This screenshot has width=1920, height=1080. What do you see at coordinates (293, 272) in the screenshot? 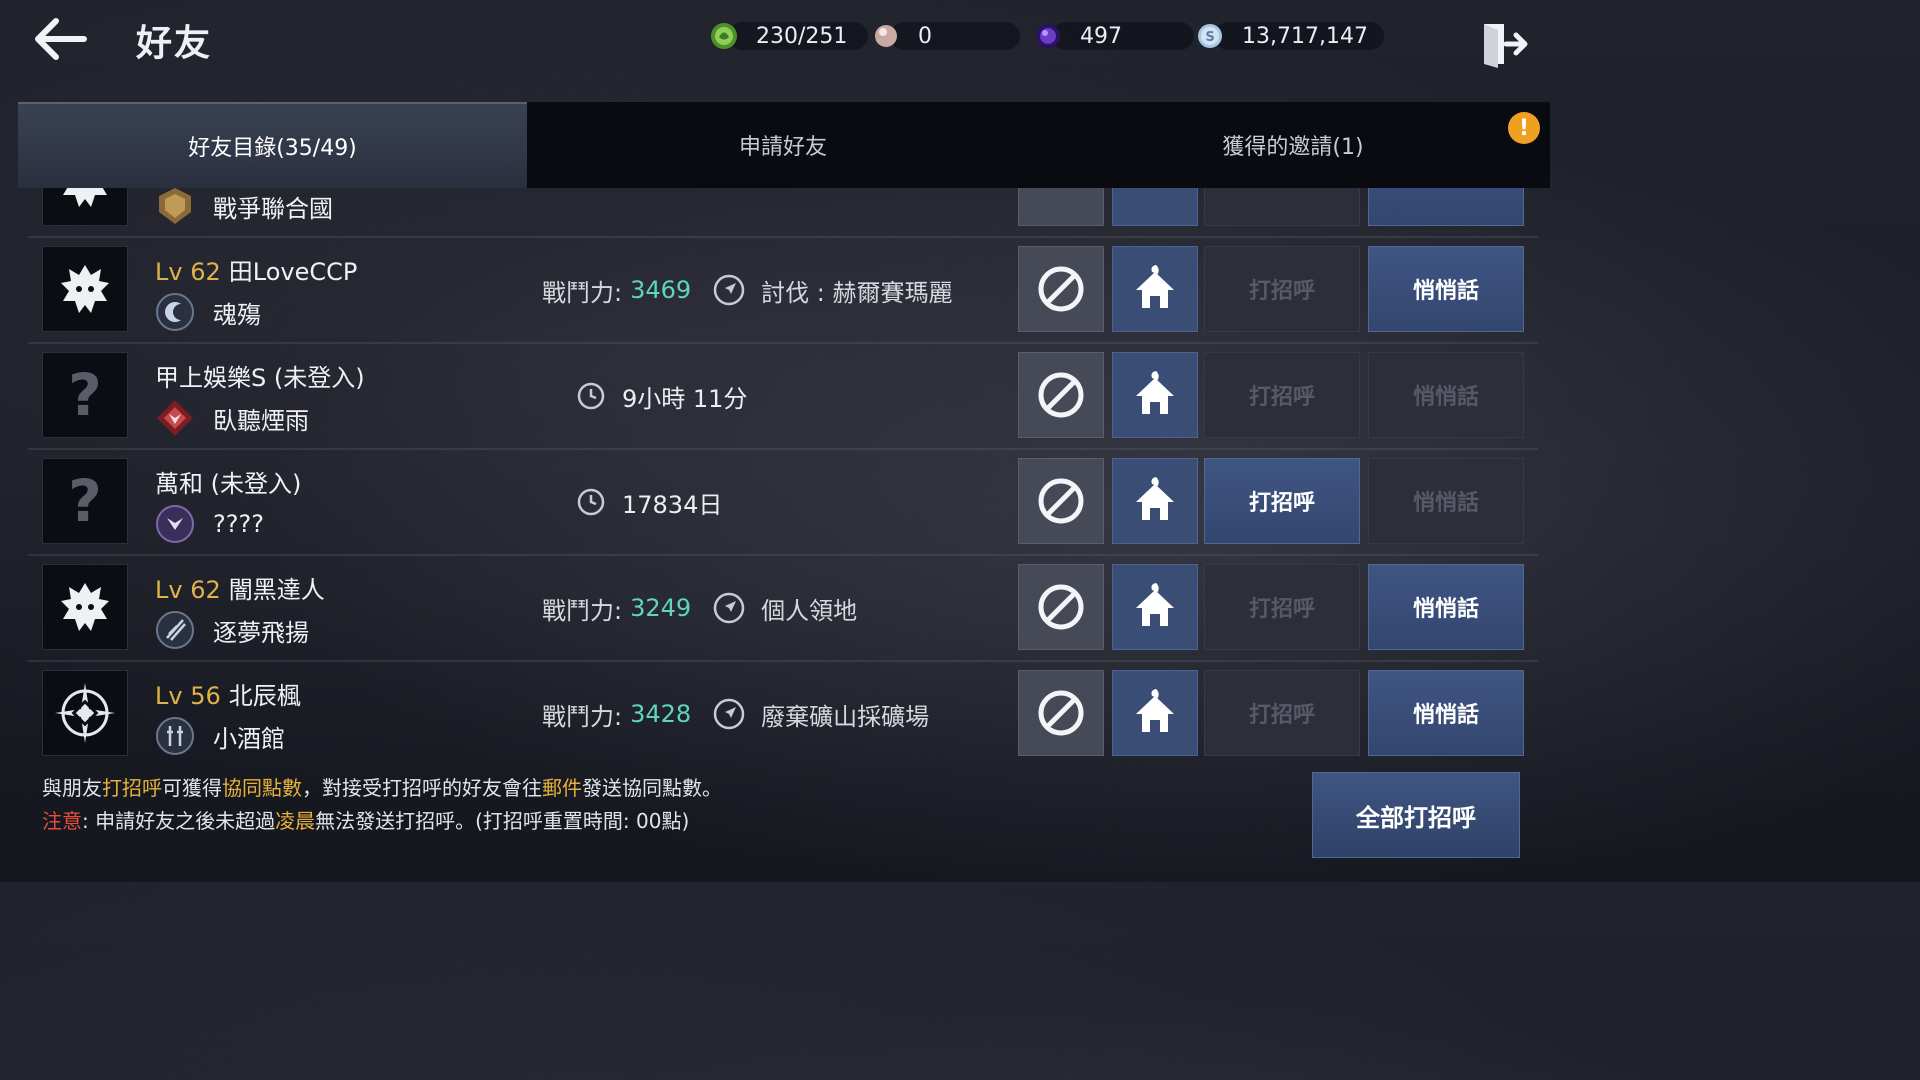
I see `friend-name: 田LoveCCP` at bounding box center [293, 272].